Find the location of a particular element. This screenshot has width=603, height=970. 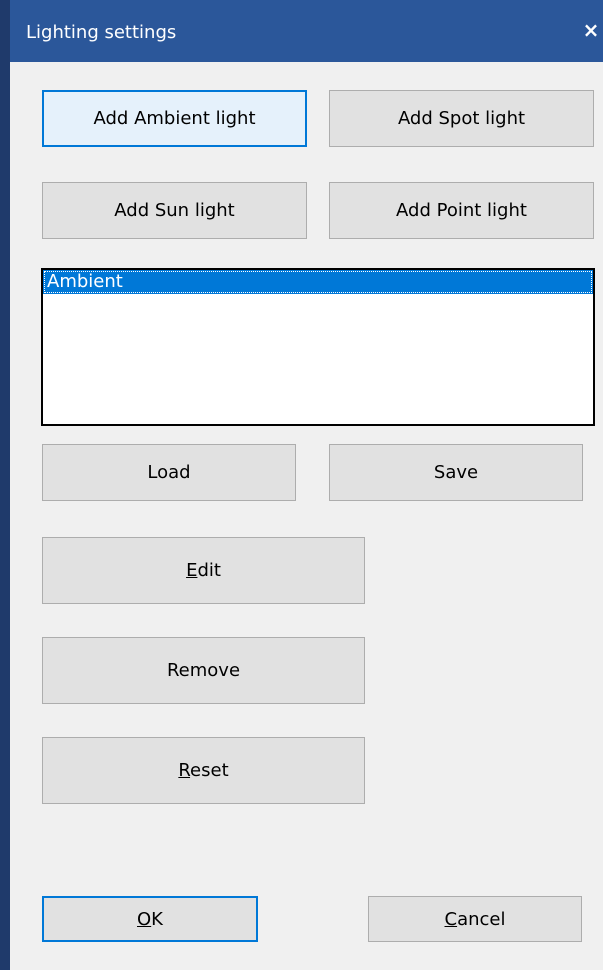

add-spot-light-label: Add Spot light is located at coordinates (461, 118).